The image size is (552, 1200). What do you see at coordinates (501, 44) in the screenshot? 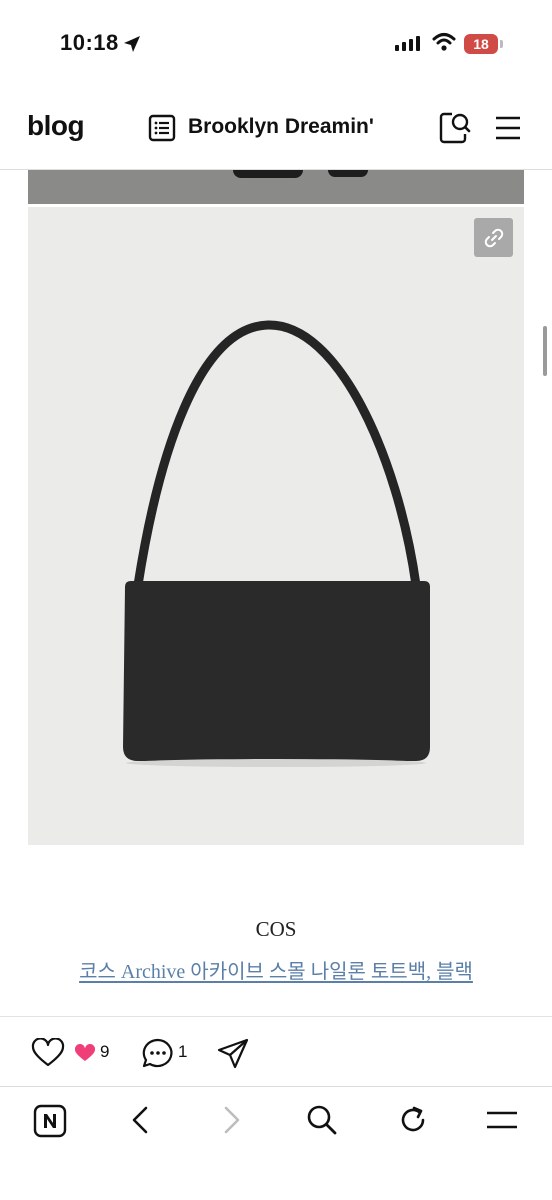
I see `battery-tip` at bounding box center [501, 44].